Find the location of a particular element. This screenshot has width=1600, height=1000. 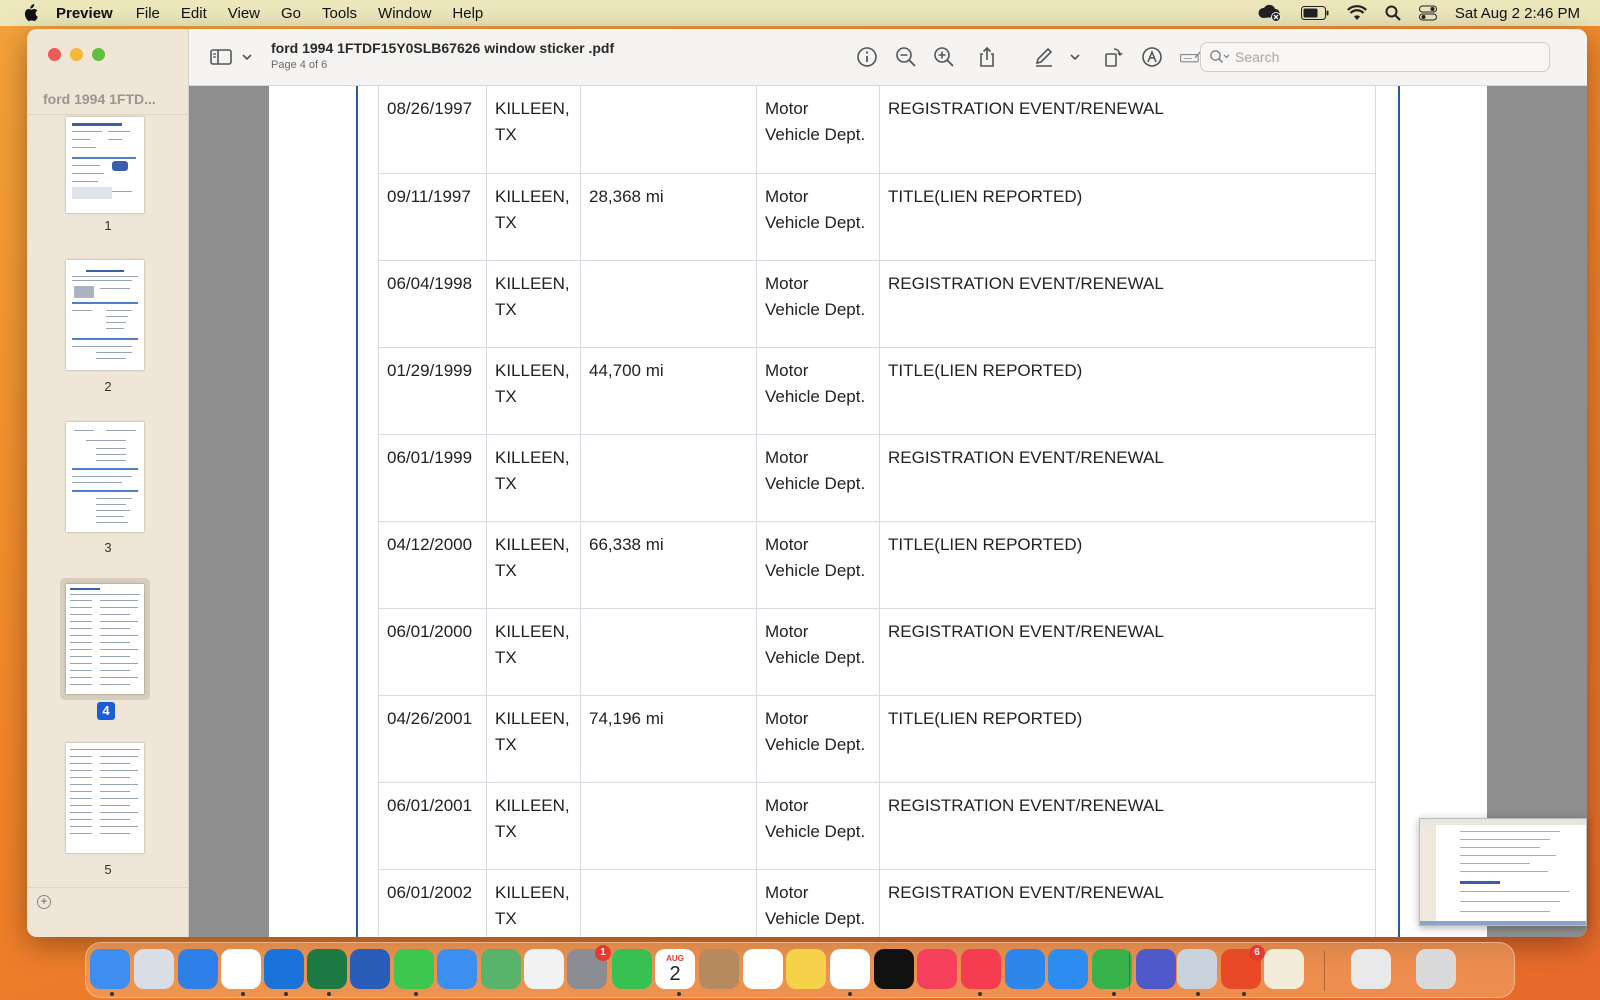

calendar-icon: AUG 2 is located at coordinates (675, 969).